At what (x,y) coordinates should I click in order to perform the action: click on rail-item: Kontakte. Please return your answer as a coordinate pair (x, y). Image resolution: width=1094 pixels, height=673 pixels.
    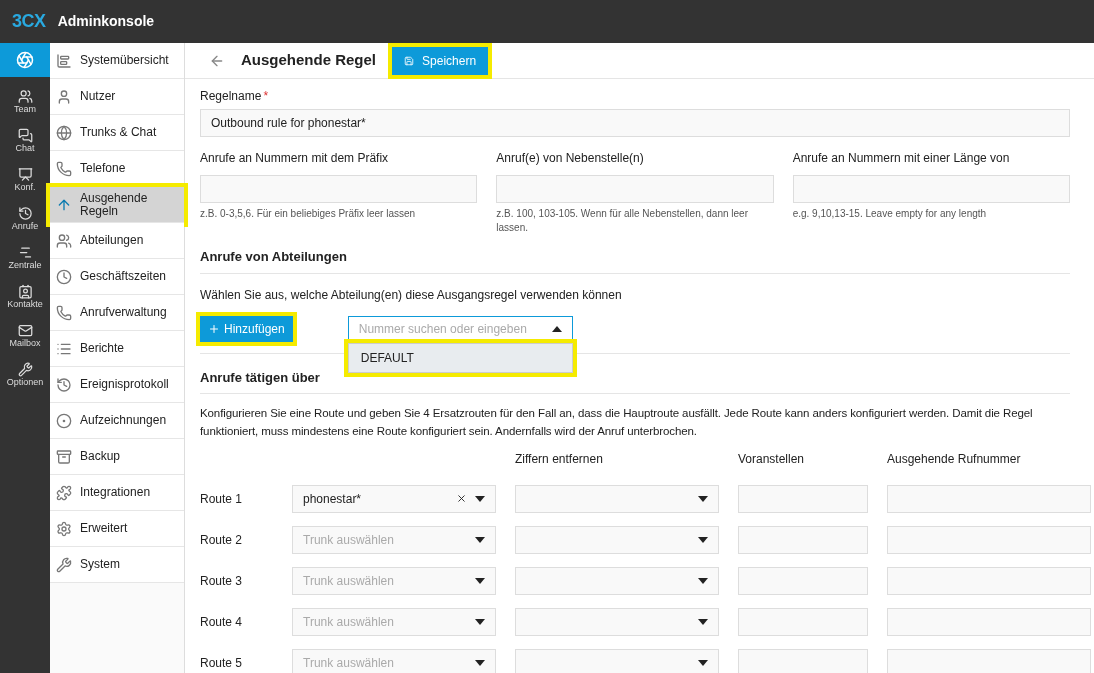
    Looking at the image, I should click on (25, 297).